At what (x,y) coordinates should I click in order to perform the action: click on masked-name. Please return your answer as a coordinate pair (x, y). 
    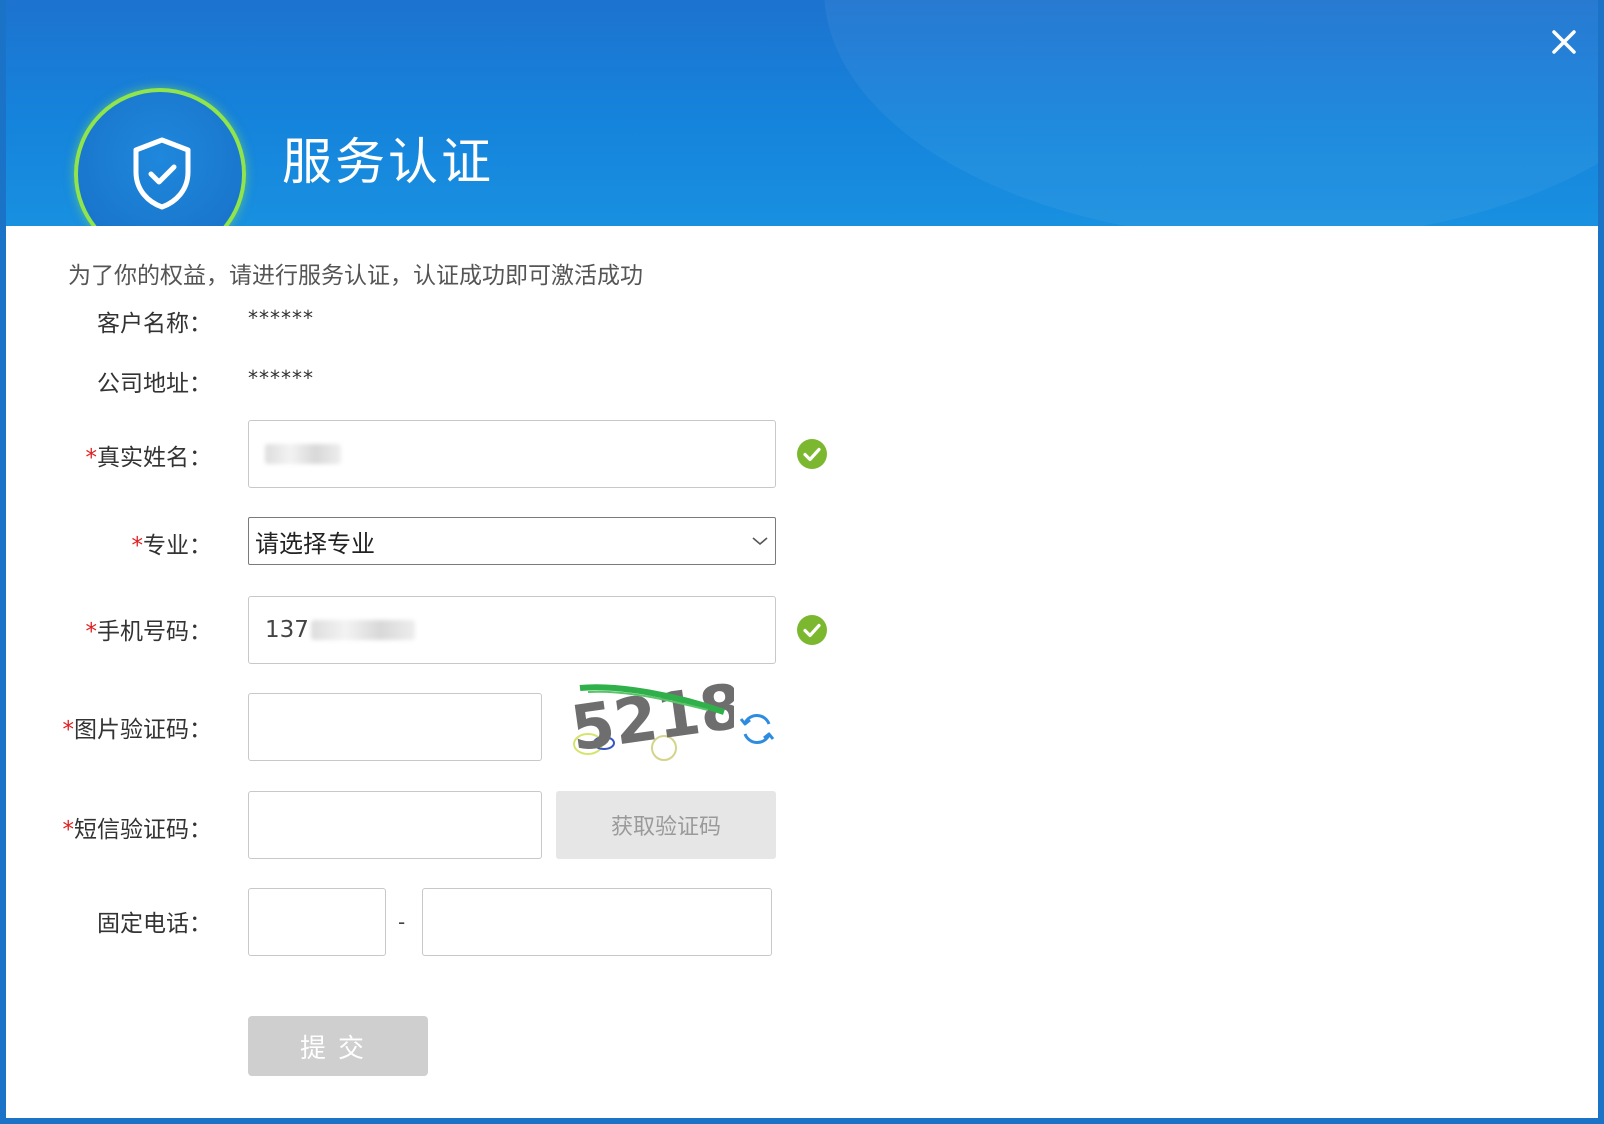
    Looking at the image, I should click on (303, 454).